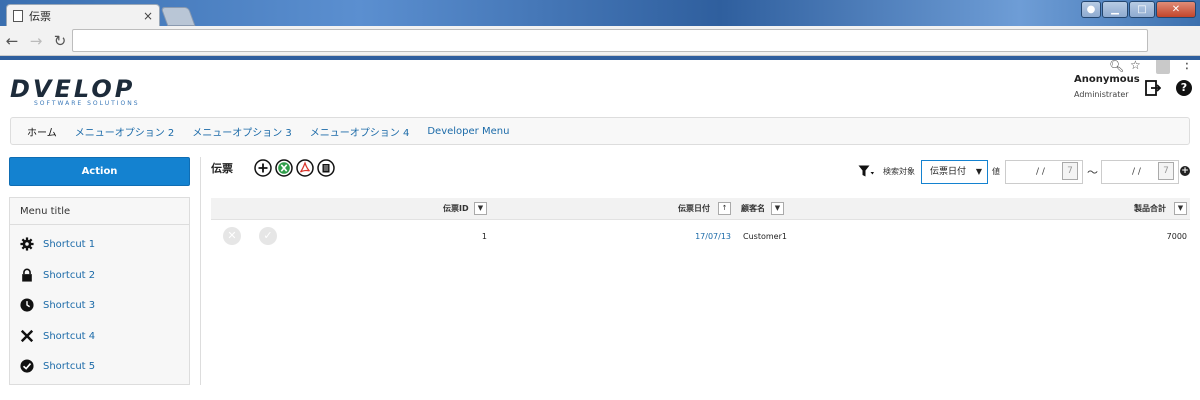  Describe the element at coordinates (60, 41) in the screenshot. I see `reload-icon: ↻` at that location.